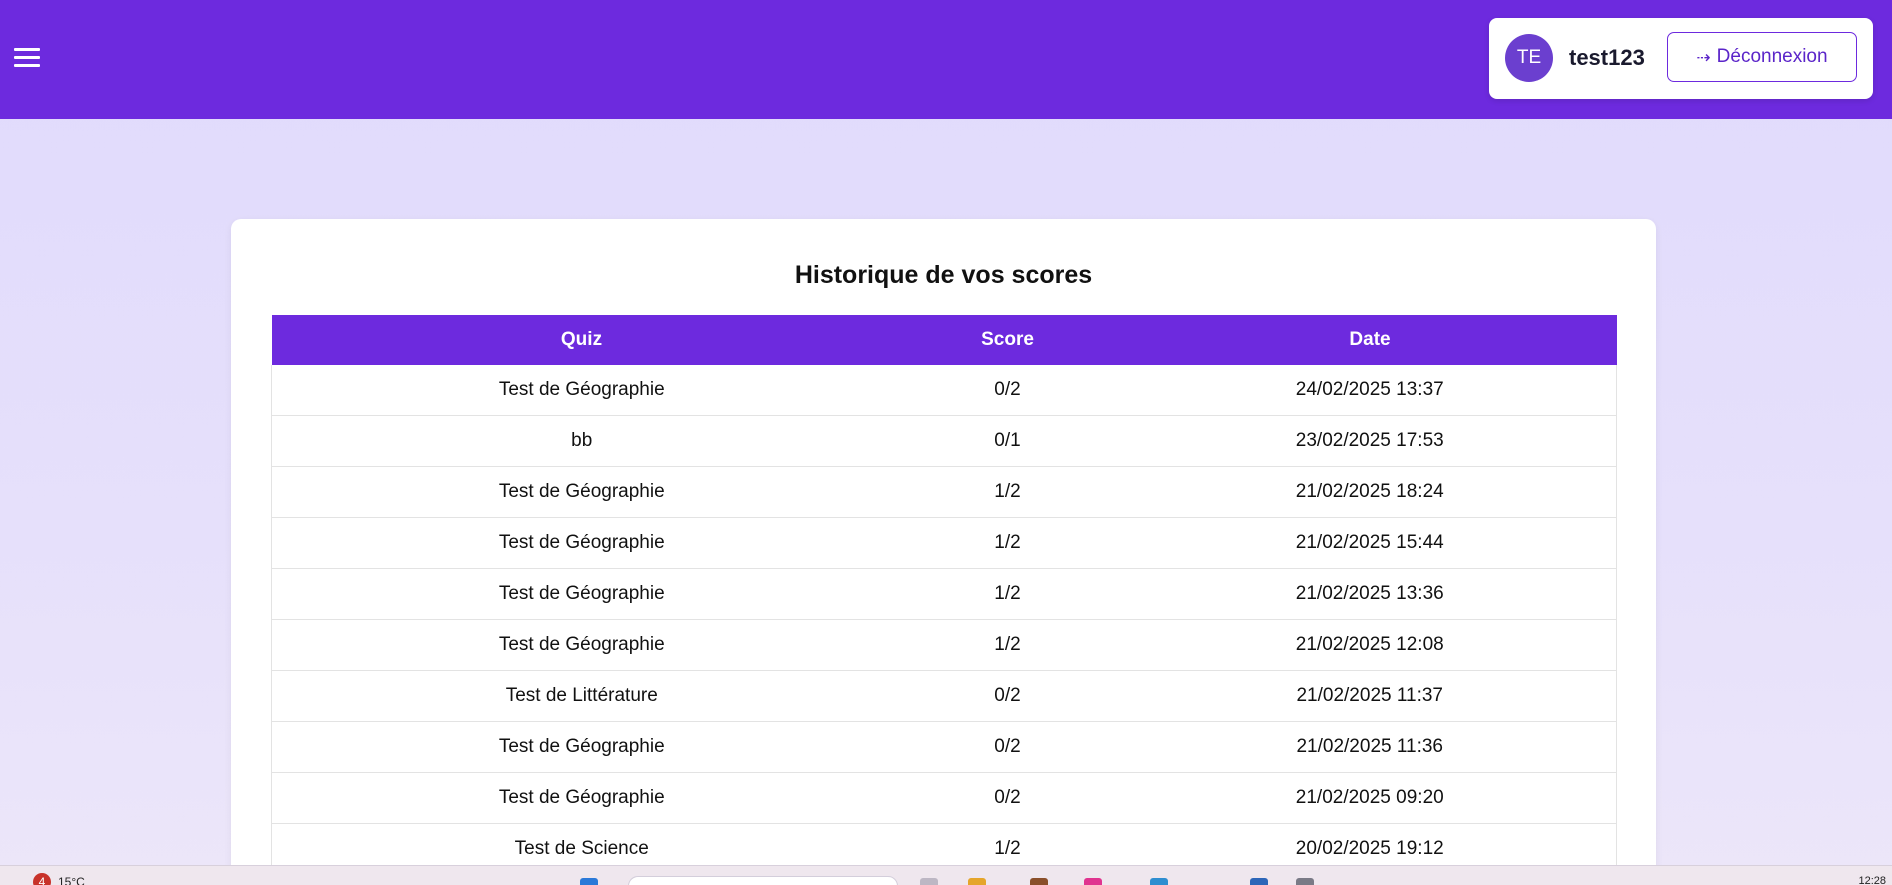 Image resolution: width=1892 pixels, height=885 pixels. What do you see at coordinates (1607, 57) in the screenshot?
I see `username-label: test123` at bounding box center [1607, 57].